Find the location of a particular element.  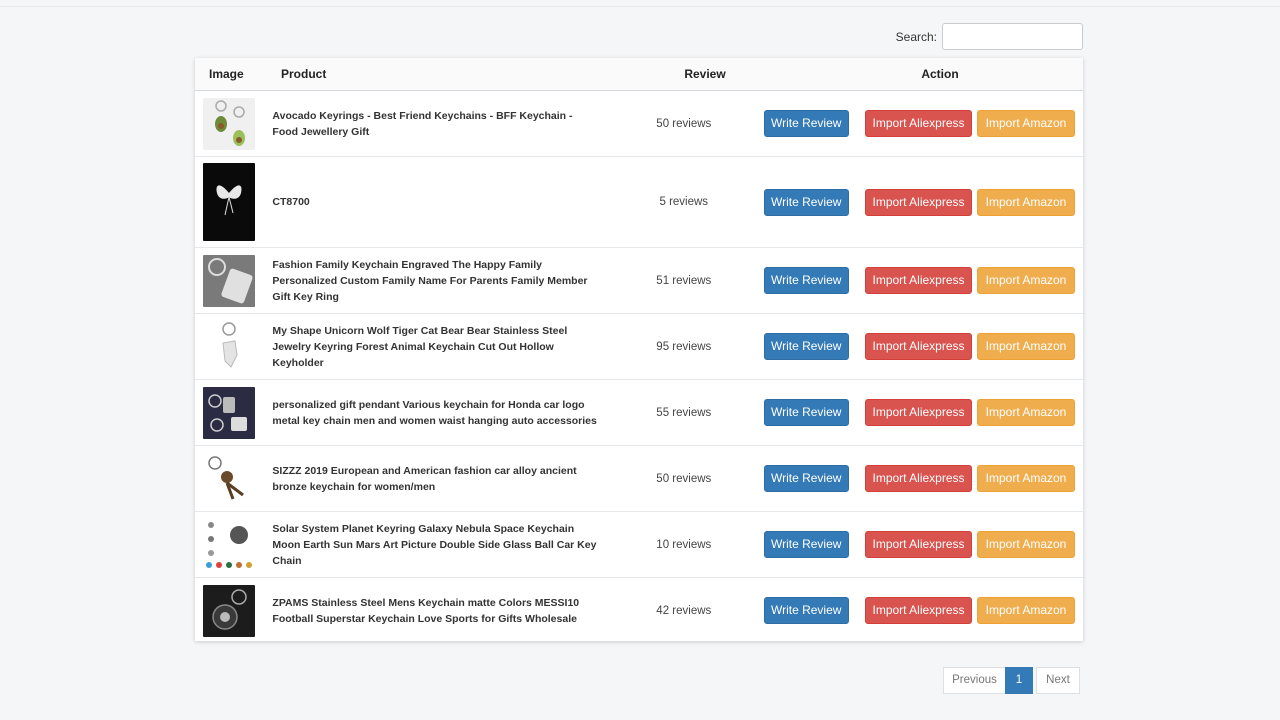

review-count: 95 reviews is located at coordinates (684, 346).